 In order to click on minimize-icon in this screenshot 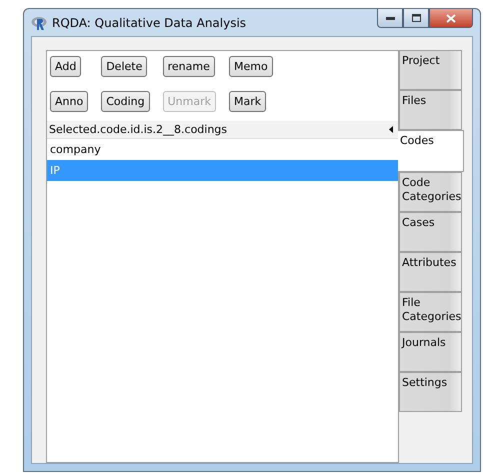, I will do `click(390, 18)`.